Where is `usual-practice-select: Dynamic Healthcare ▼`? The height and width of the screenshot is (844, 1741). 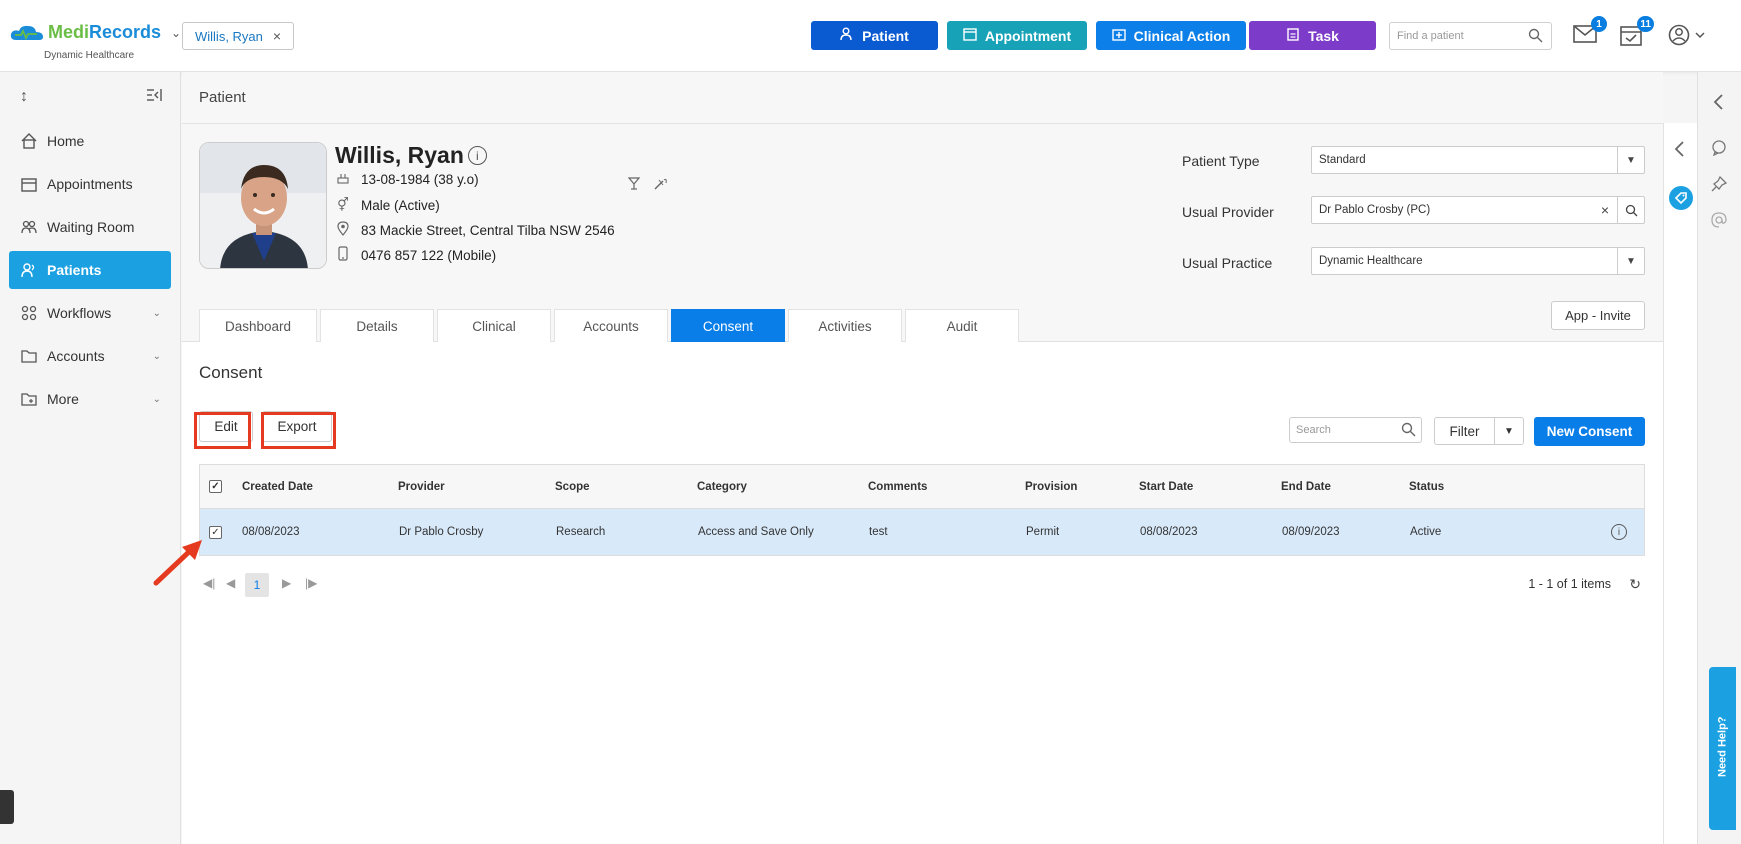
usual-practice-select: Dynamic Healthcare ▼ is located at coordinates (1478, 261).